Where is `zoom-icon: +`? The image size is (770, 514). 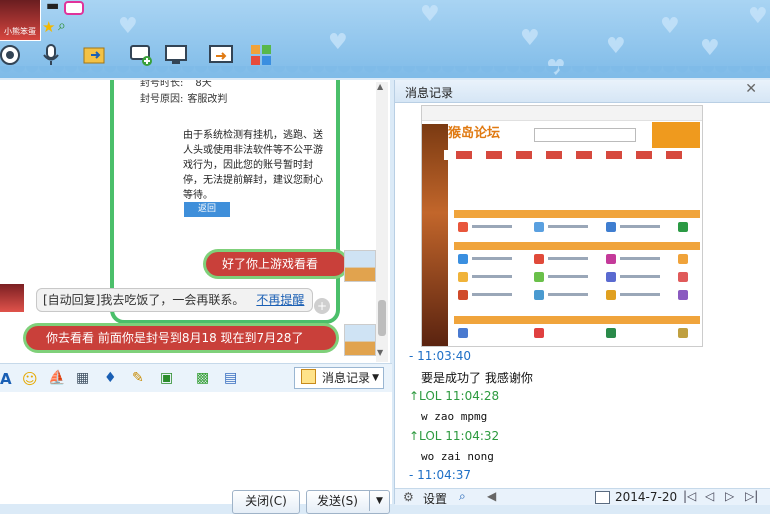
zoom-icon: + is located at coordinates (322, 306).